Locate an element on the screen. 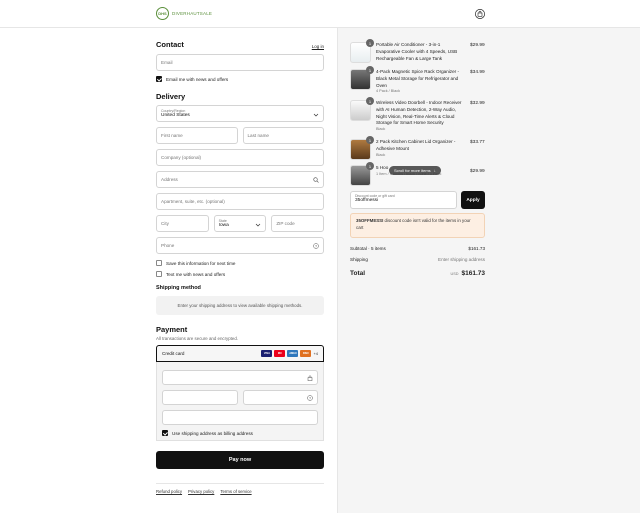  first-name-field: First name is located at coordinates (197, 135).